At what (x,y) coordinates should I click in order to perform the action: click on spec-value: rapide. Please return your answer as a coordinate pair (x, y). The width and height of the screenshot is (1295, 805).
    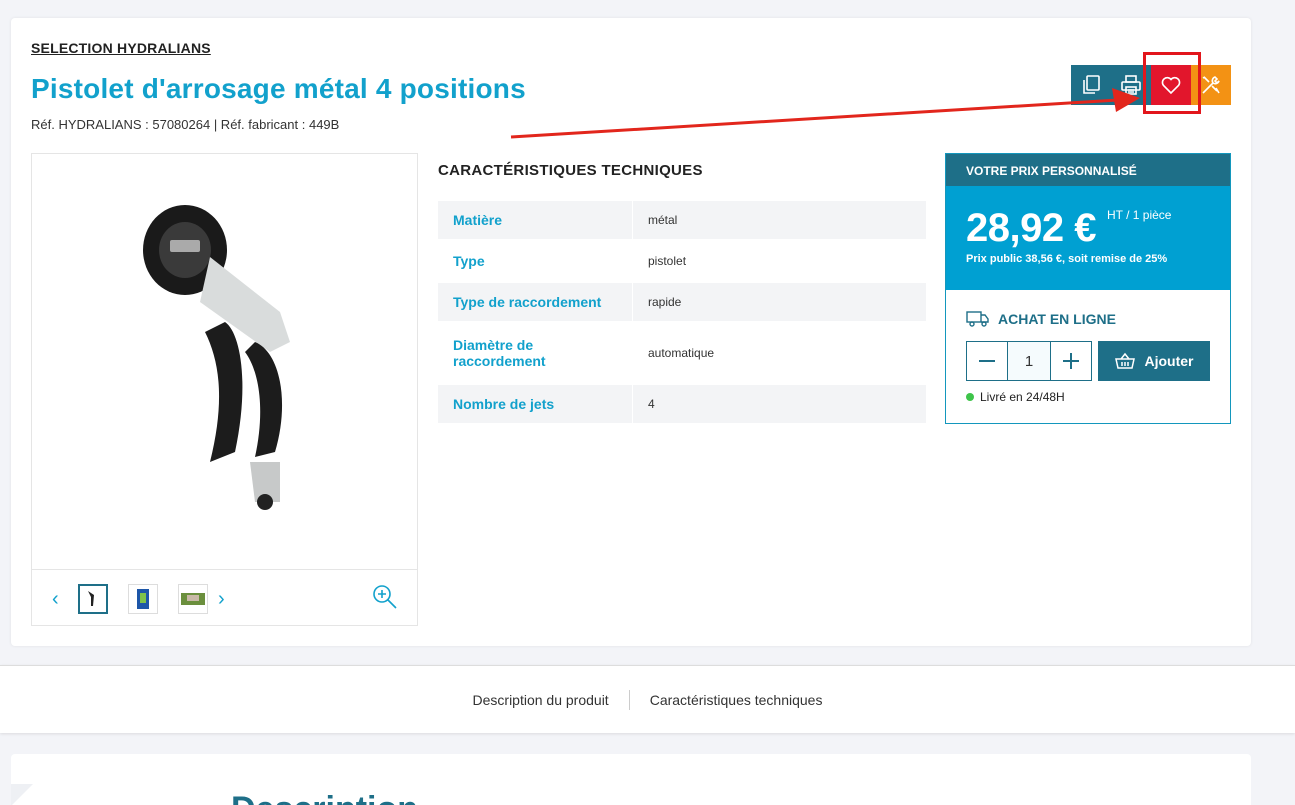
    Looking at the image, I should click on (665, 302).